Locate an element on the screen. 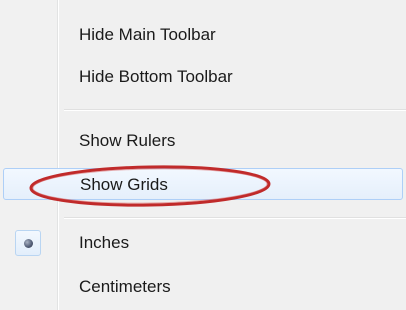  radio-selected-indicator is located at coordinates (28, 243).